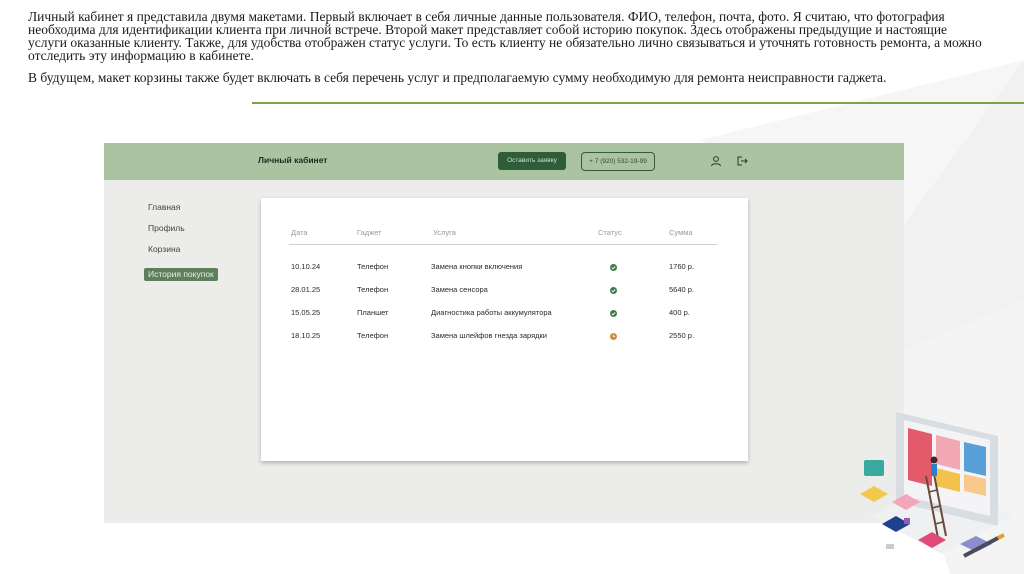 The width and height of the screenshot is (1024, 574). Describe the element at coordinates (681, 232) in the screenshot. I see `column-header-sum: Сумма` at that location.